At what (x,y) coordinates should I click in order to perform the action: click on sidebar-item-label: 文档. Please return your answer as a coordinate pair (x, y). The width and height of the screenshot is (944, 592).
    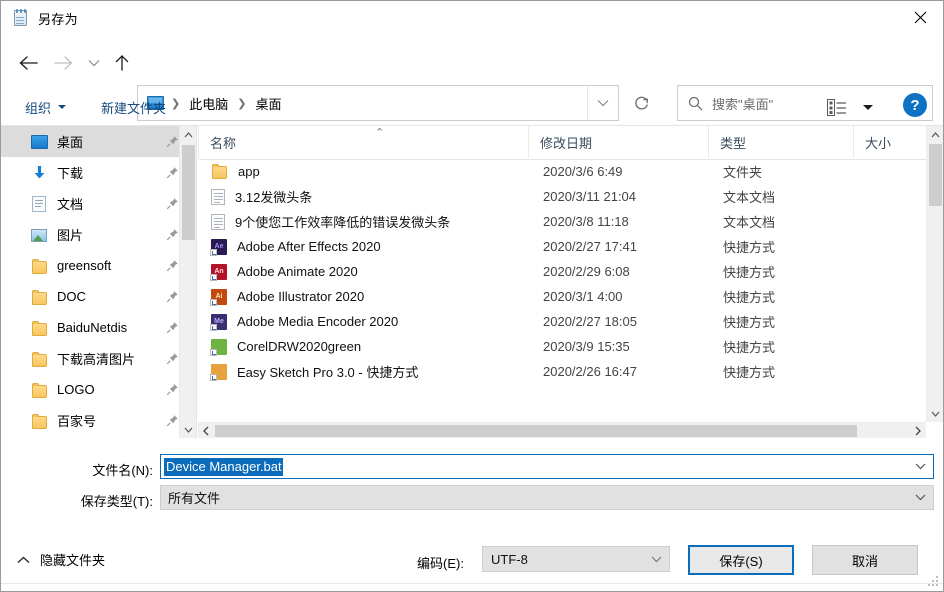
    Looking at the image, I should click on (70, 204).